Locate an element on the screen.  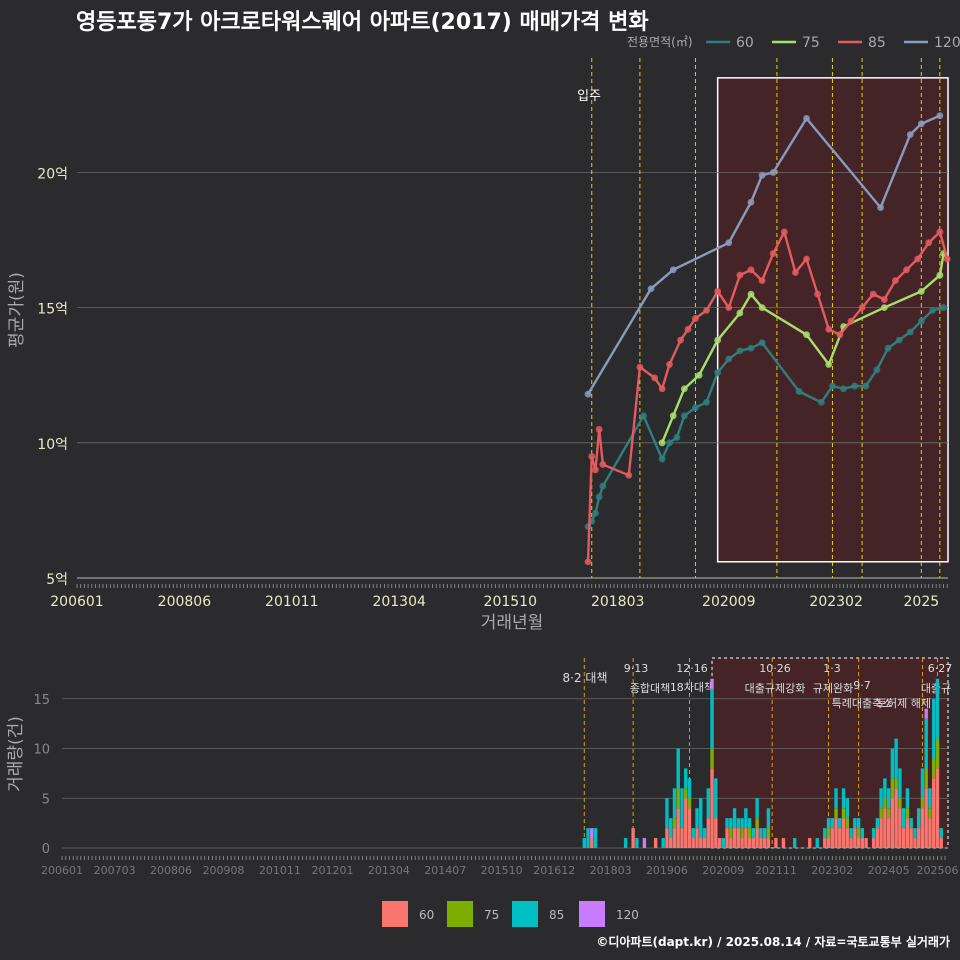
volume-legend-label: 85 is located at coordinates (556, 915).